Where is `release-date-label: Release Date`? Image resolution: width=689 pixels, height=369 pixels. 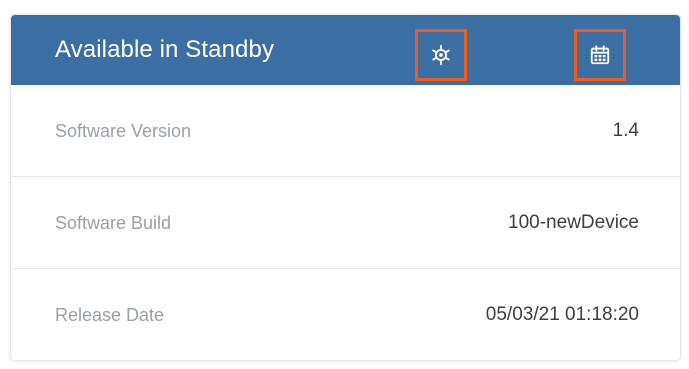 release-date-label: Release Date is located at coordinates (110, 315).